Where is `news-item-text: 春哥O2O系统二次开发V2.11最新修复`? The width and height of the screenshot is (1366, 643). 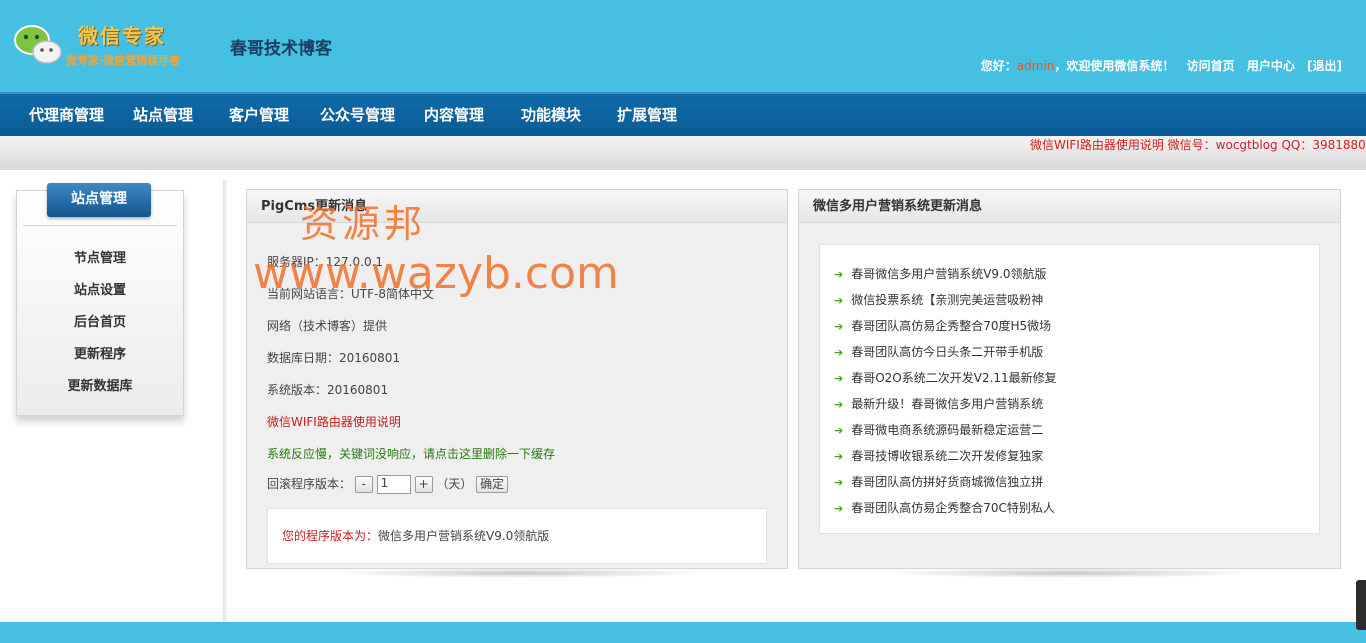
news-item-text: 春哥O2O系统二次开发V2.11最新修复 is located at coordinates (954, 378).